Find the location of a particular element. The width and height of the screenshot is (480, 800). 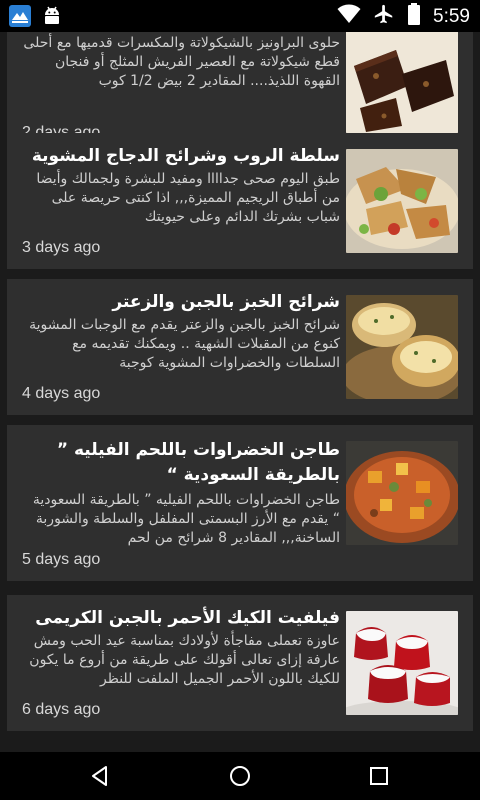

recents-icon is located at coordinates (379, 776).